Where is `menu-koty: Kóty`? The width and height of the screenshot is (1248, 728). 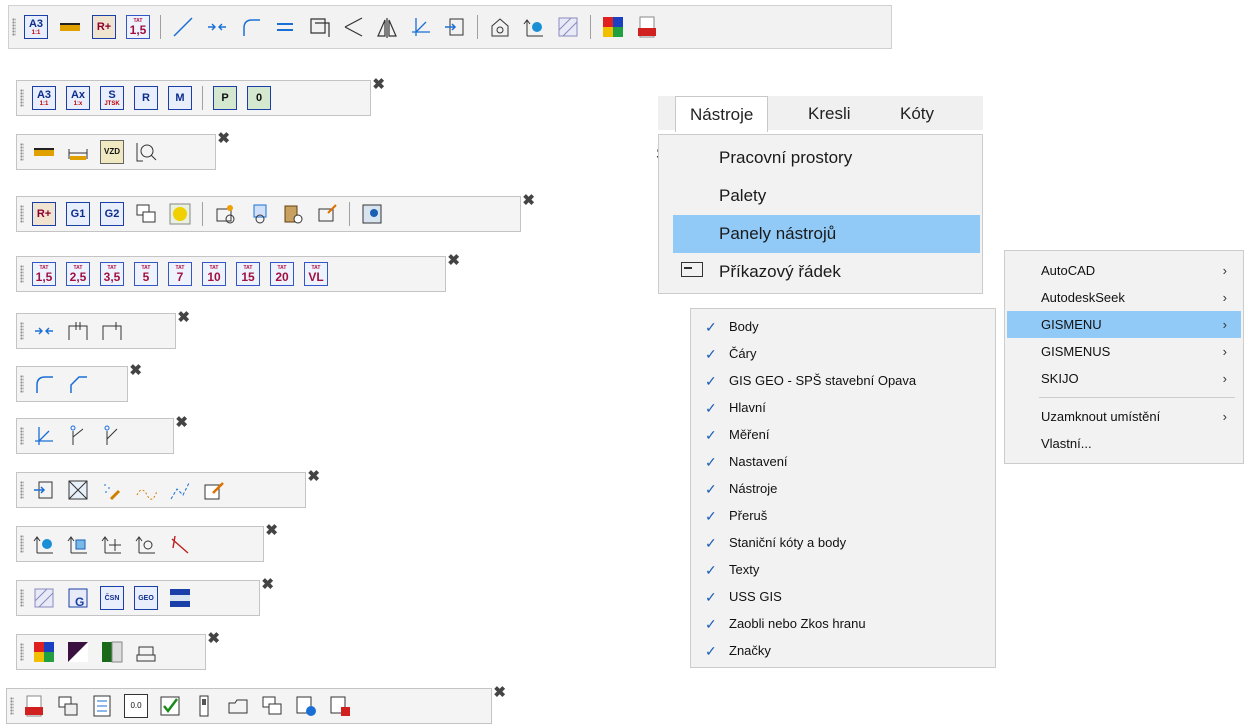 menu-koty: Kóty is located at coordinates (917, 114).